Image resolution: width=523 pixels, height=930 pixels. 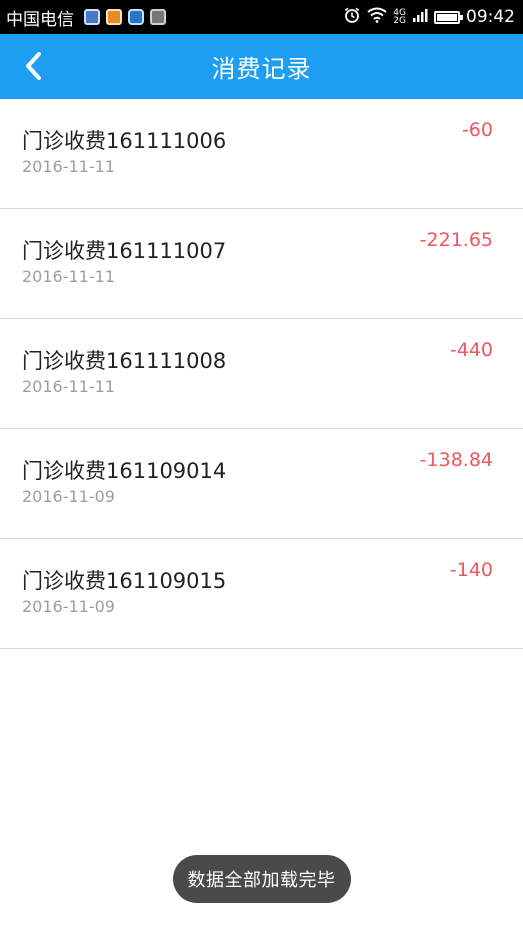 I want to click on status-right: 4G 2G 09:42, so click(x=429, y=17).